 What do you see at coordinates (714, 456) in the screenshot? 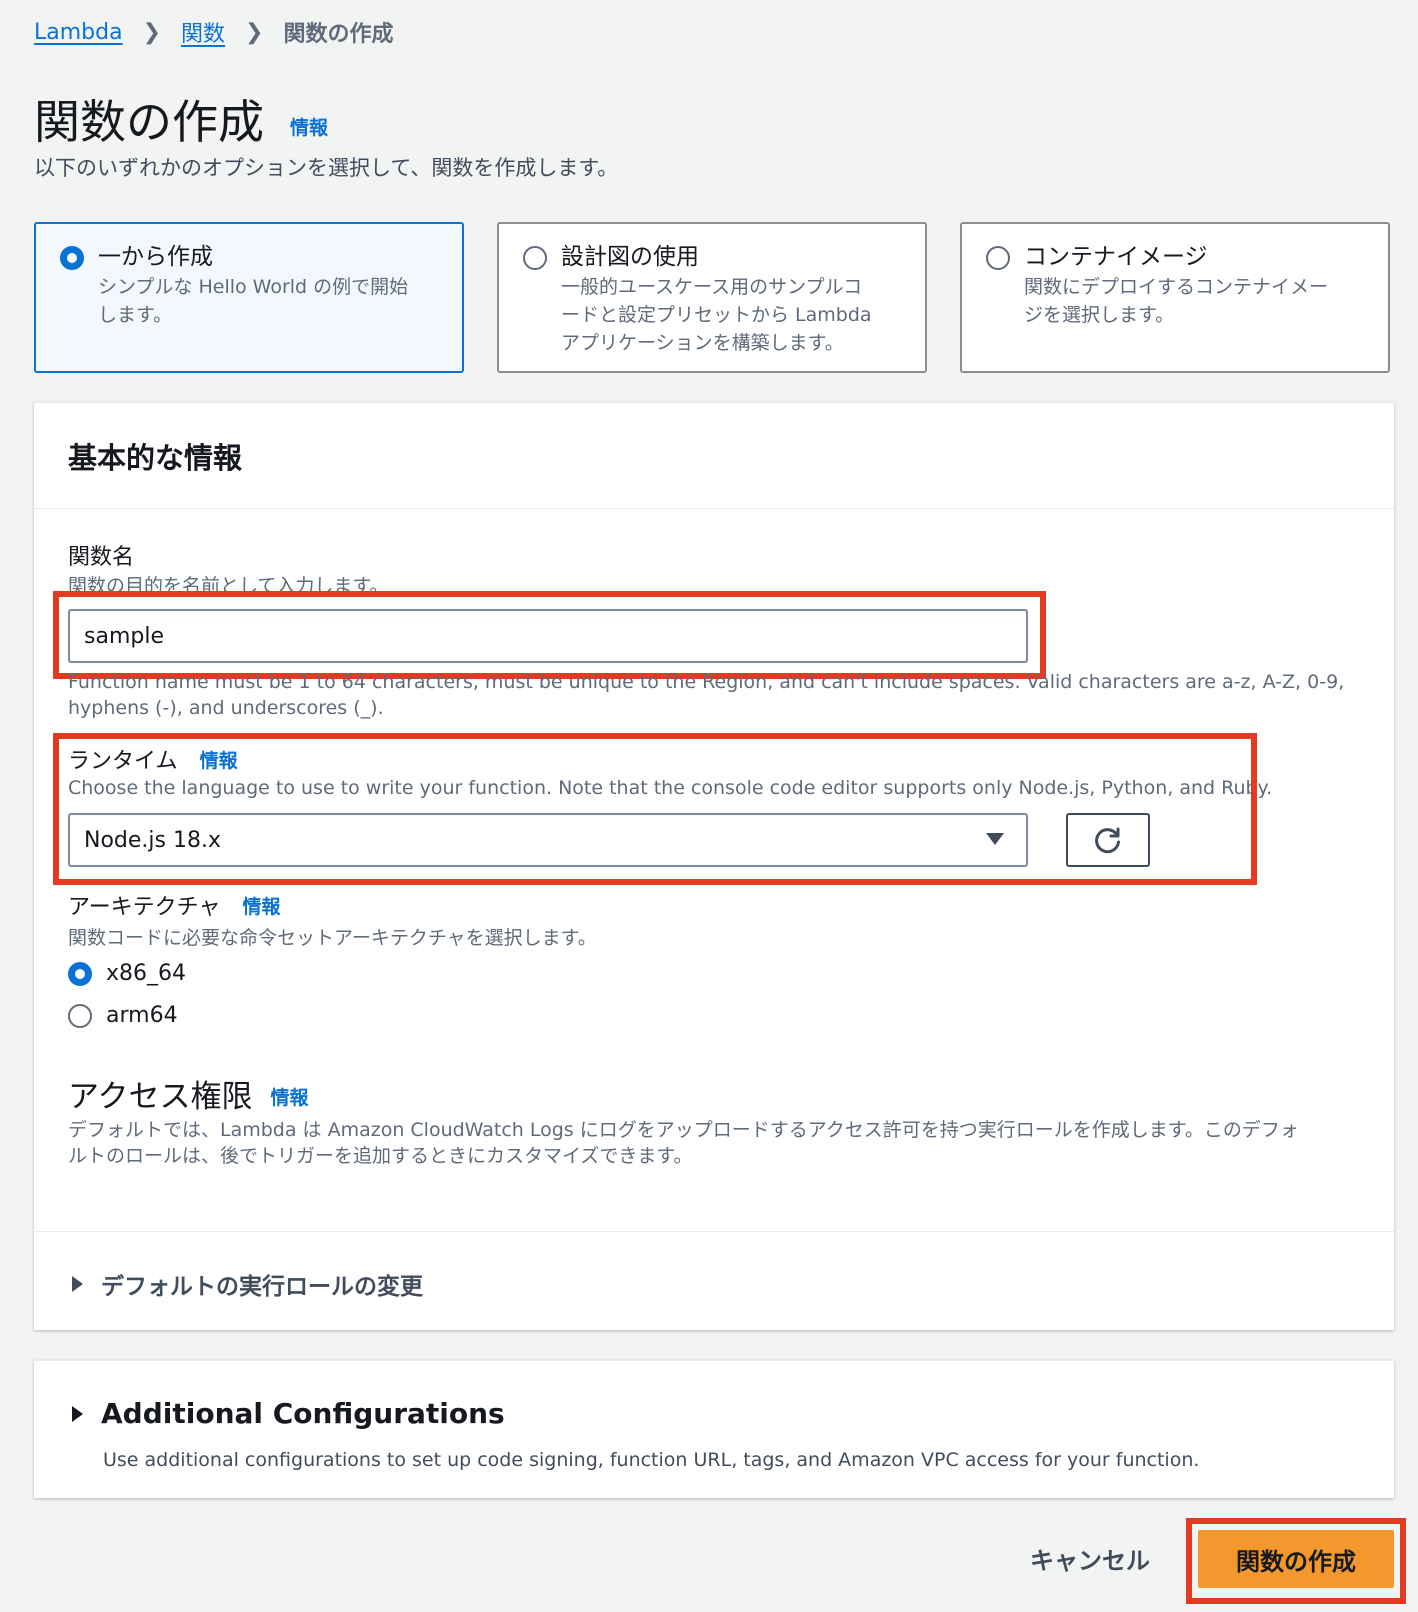
I see `panel-header: 基本的な情報` at bounding box center [714, 456].